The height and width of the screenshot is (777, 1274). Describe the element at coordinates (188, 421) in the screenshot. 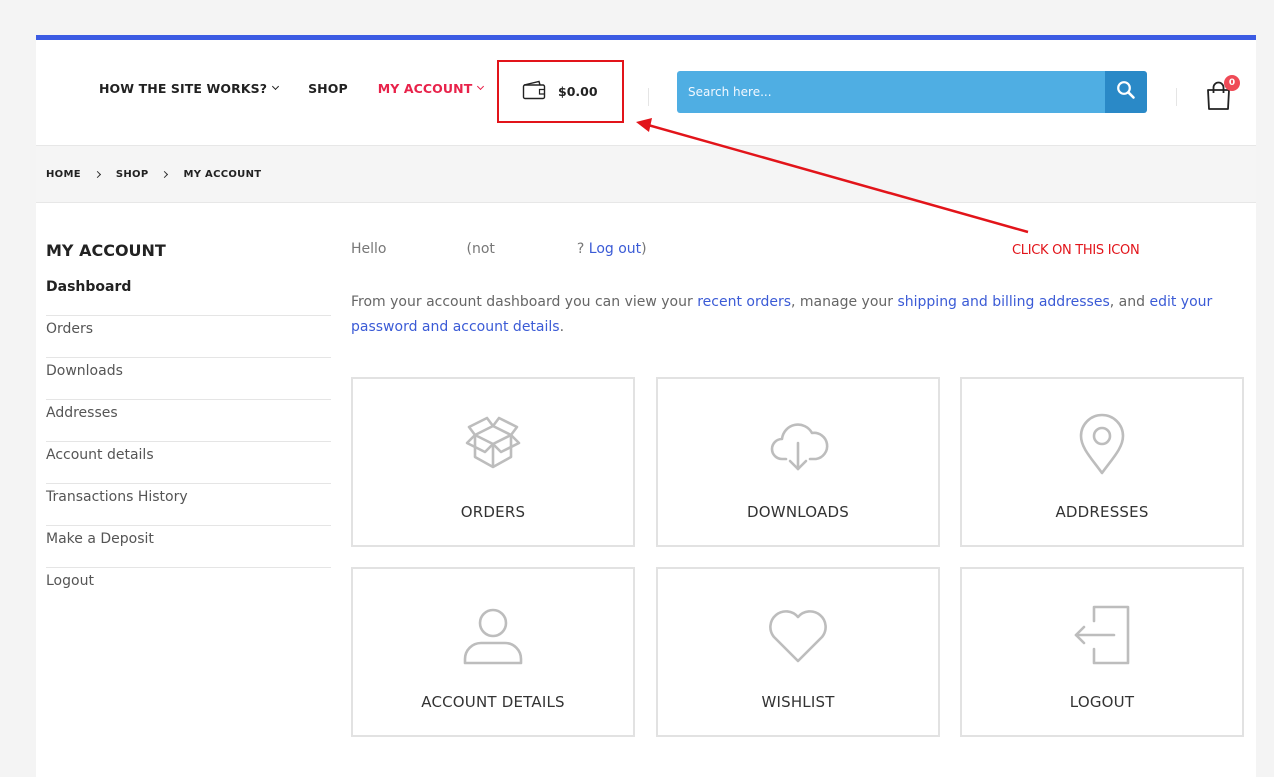

I see `sidebar-item-addresses: Addresses` at that location.